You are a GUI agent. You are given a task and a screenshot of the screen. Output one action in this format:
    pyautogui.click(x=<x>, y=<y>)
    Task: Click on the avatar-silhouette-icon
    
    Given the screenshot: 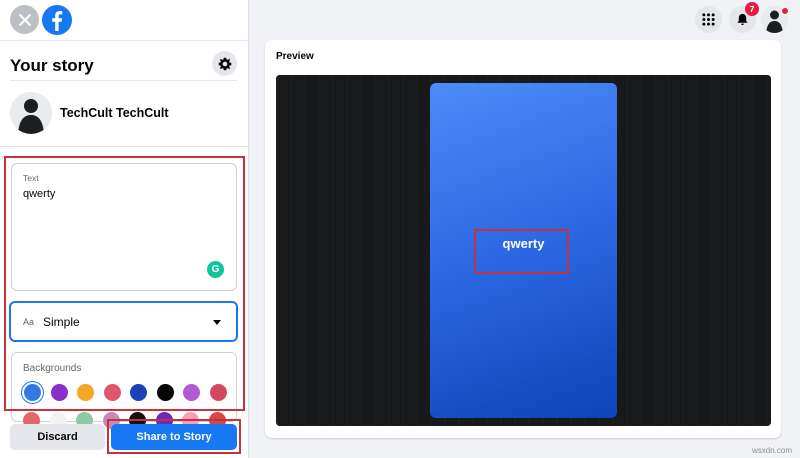 What is the action you would take?
    pyautogui.click(x=31, y=113)
    